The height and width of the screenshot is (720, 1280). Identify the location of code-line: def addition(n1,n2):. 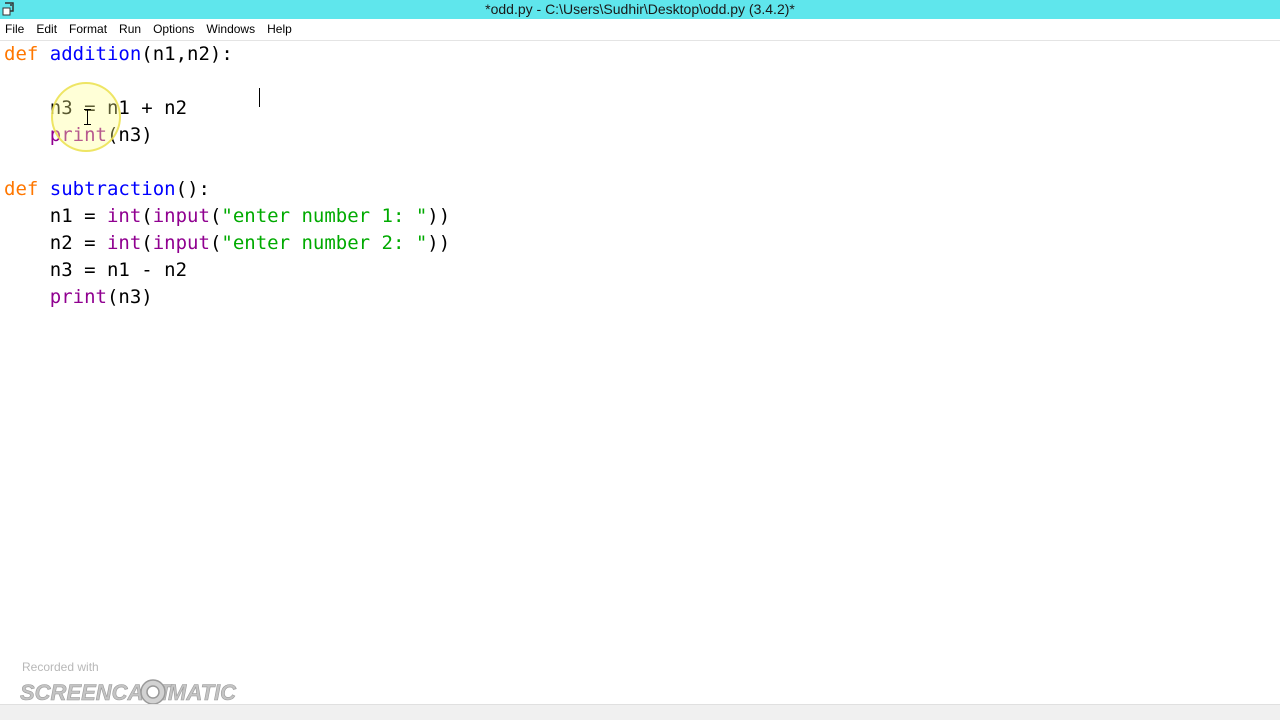
(118, 54).